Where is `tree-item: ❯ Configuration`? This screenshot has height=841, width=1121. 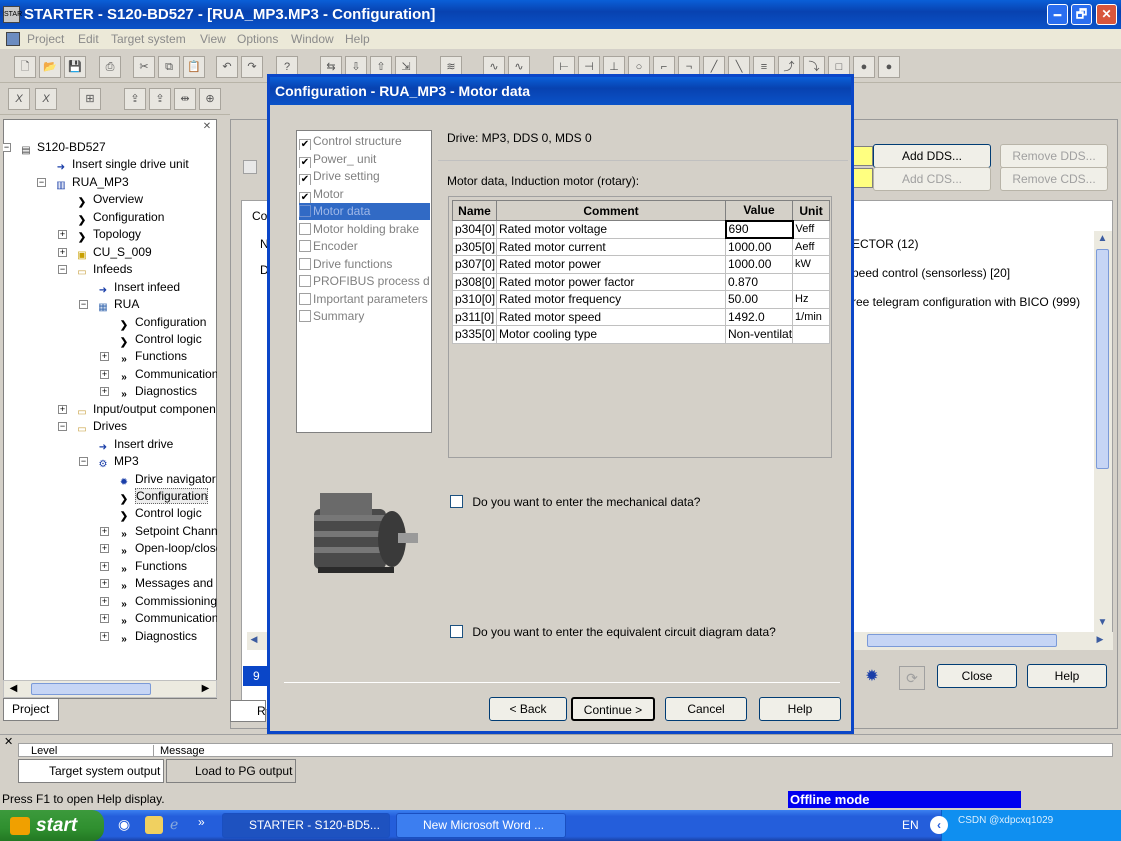
tree-item: ❯ Configuration is located at coordinates (162, 322).